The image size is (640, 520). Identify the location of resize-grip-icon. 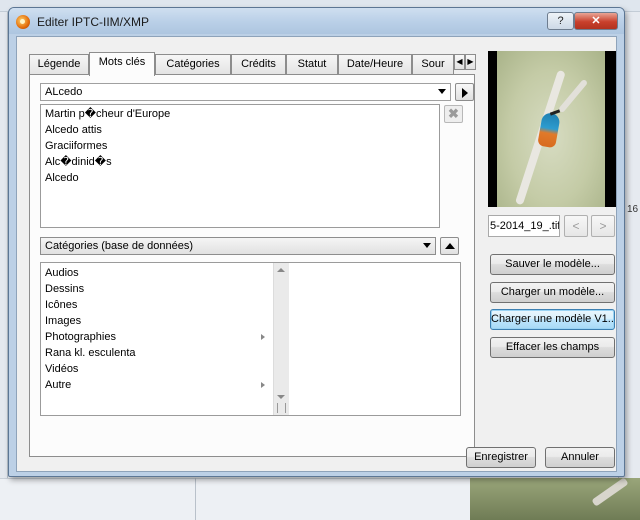
(281, 408).